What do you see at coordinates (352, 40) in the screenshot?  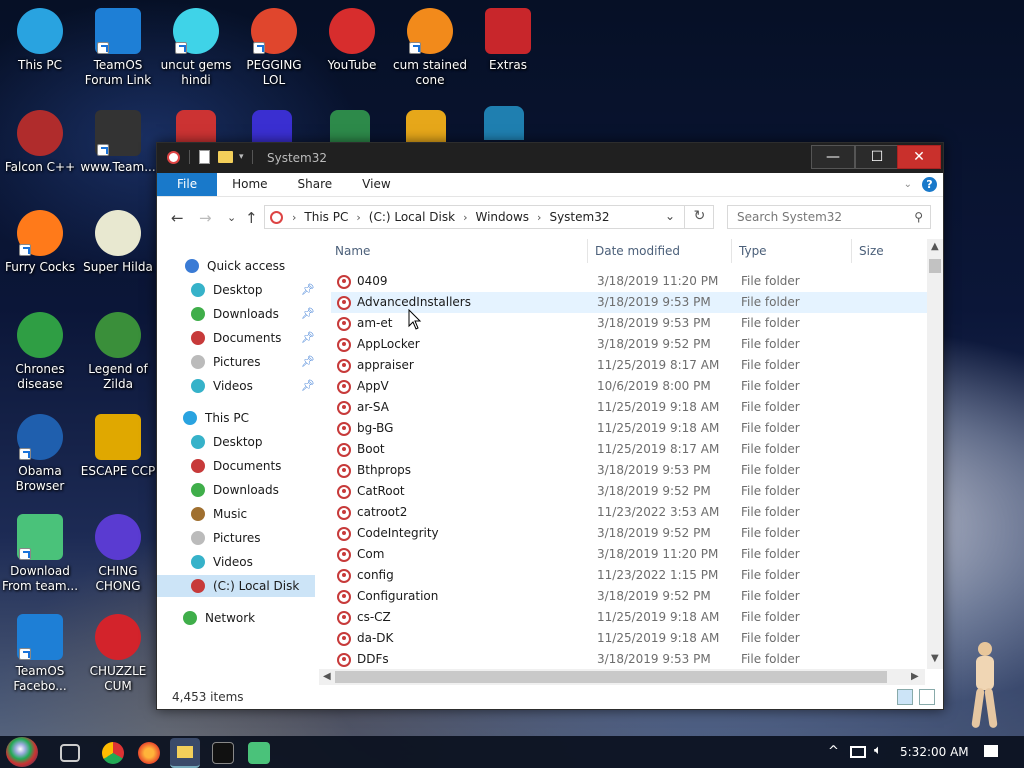 I see `desktop-icon: YouTube` at bounding box center [352, 40].